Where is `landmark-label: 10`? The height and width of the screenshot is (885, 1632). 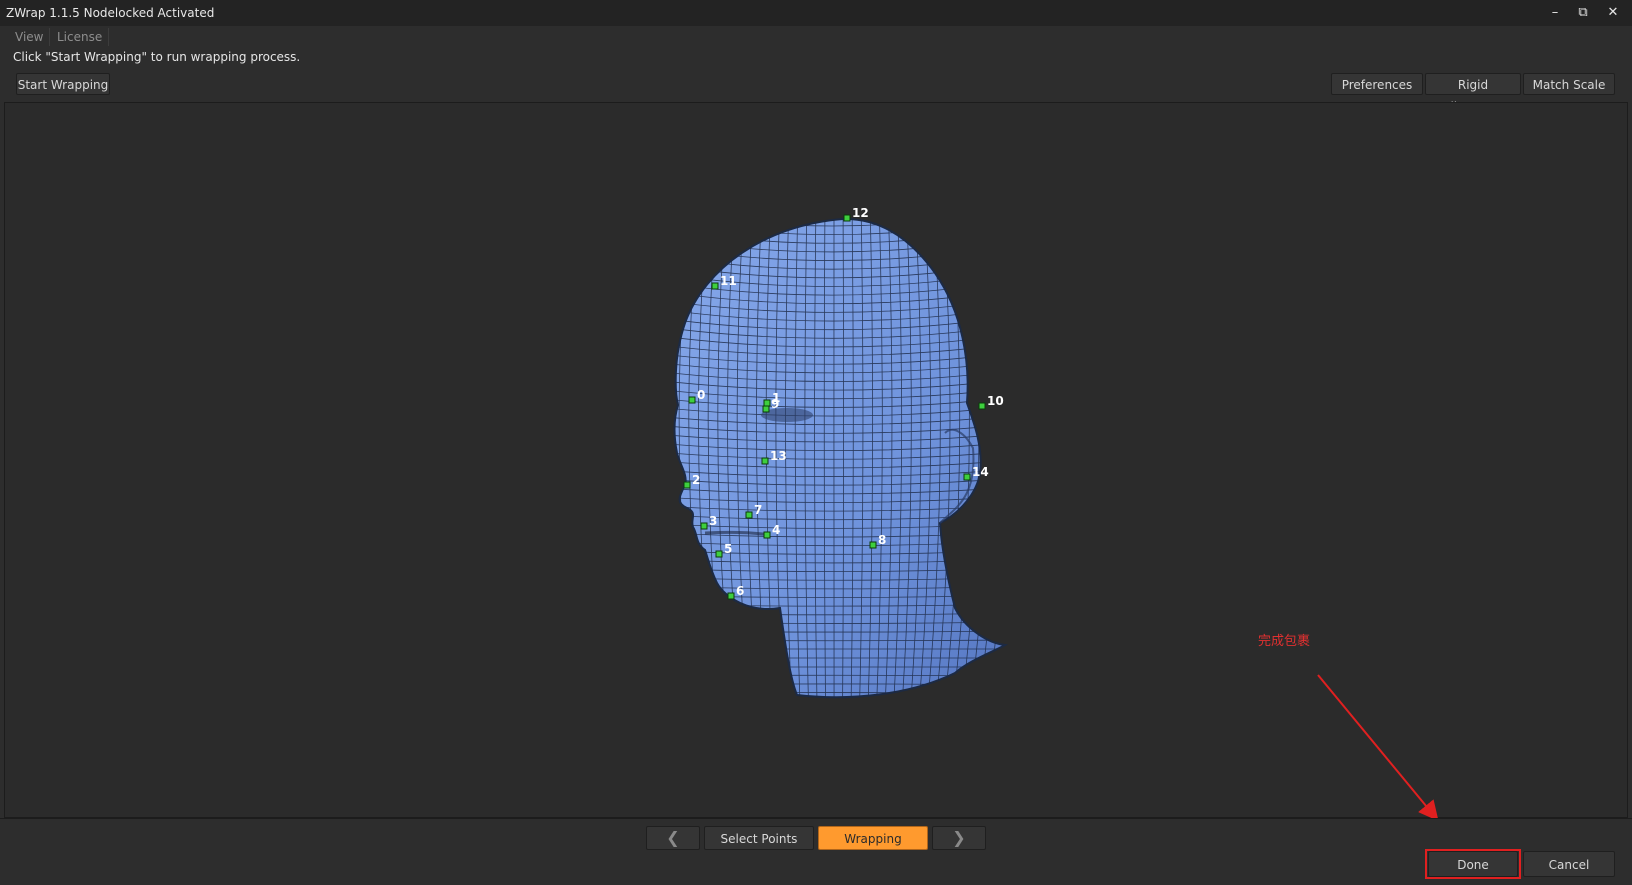 landmark-label: 10 is located at coordinates (995, 401).